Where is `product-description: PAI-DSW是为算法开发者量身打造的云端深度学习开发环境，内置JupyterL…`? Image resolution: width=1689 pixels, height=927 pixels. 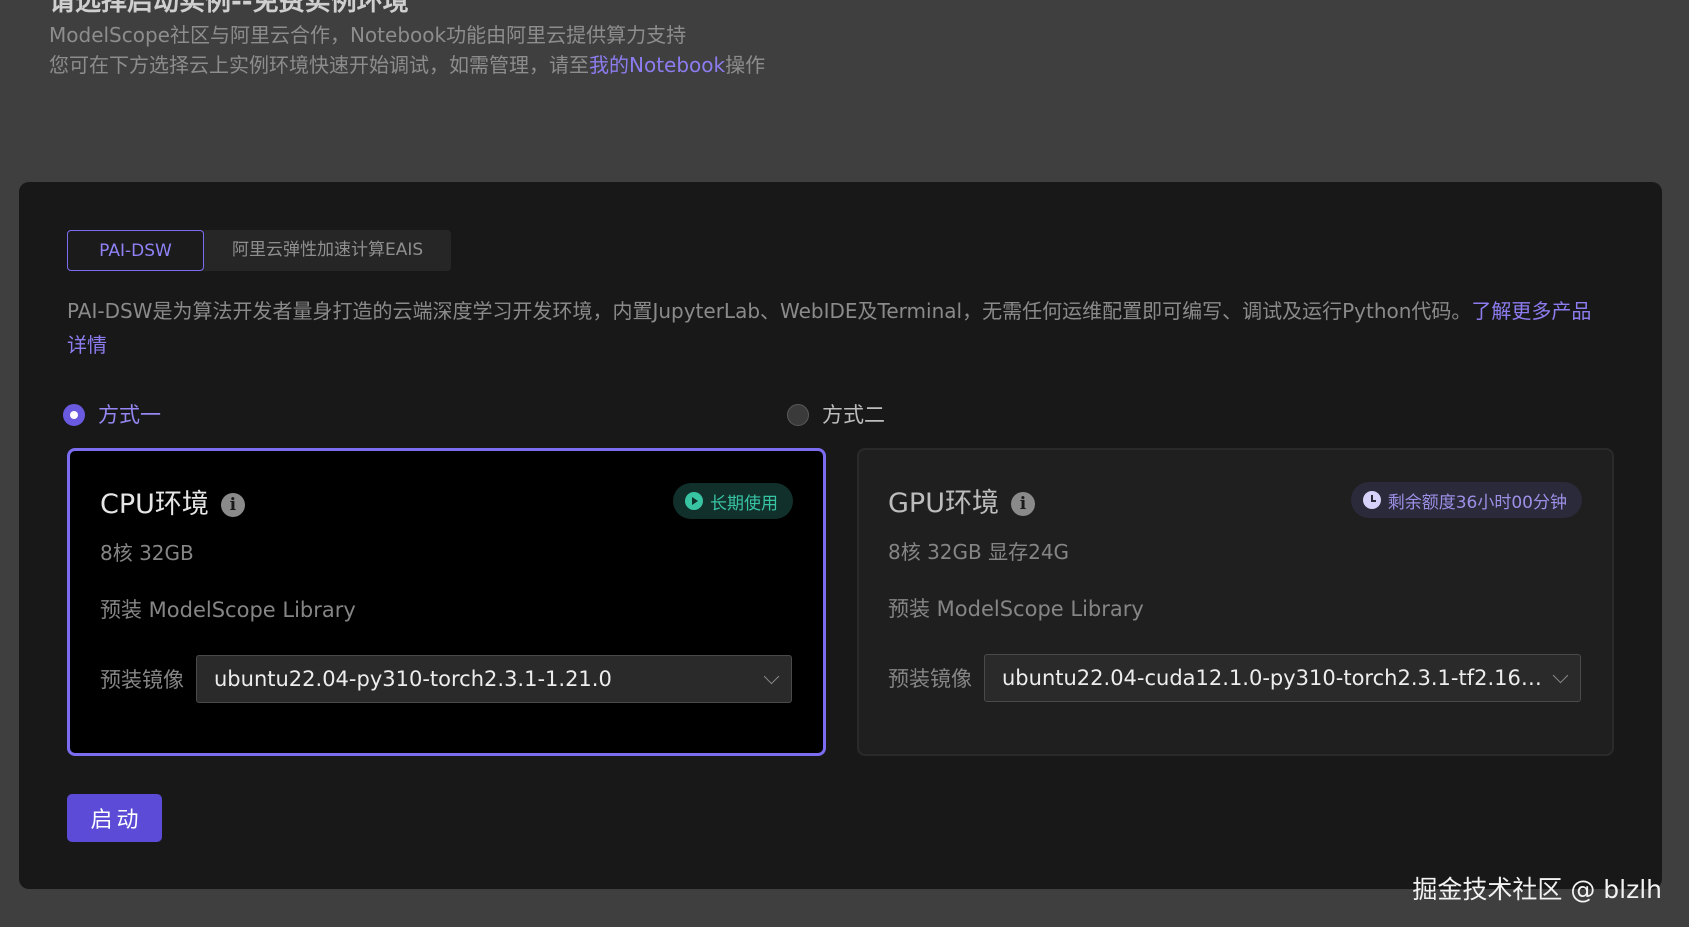
product-description: PAI-DSW是为算法开发者量身打造的云端深度学习开发环境，内置JupyterL… is located at coordinates (832, 328).